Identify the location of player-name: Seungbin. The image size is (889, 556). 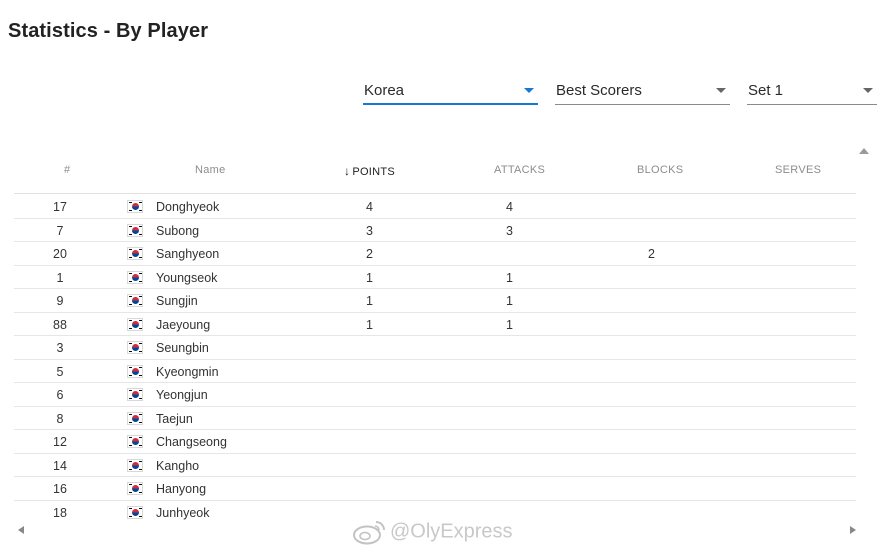
(182, 348).